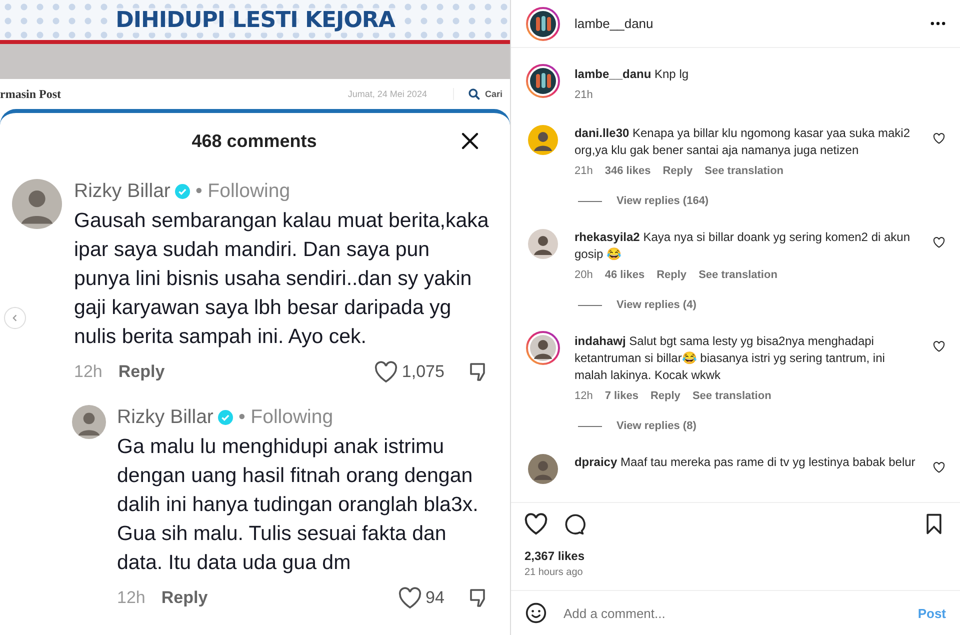 The width and height of the screenshot is (960, 635). I want to click on sheet-title: 468 comments, so click(254, 141).